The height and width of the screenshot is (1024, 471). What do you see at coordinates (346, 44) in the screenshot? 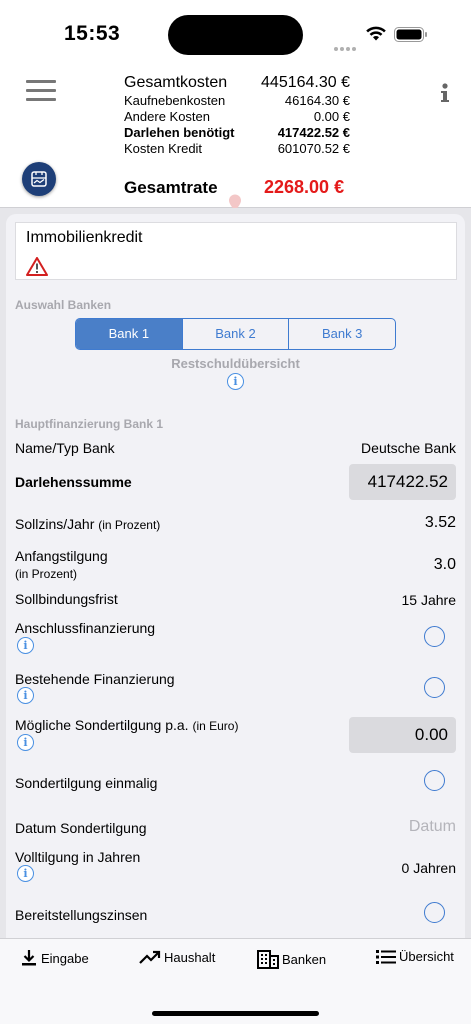
I see `signal-icon` at bounding box center [346, 44].